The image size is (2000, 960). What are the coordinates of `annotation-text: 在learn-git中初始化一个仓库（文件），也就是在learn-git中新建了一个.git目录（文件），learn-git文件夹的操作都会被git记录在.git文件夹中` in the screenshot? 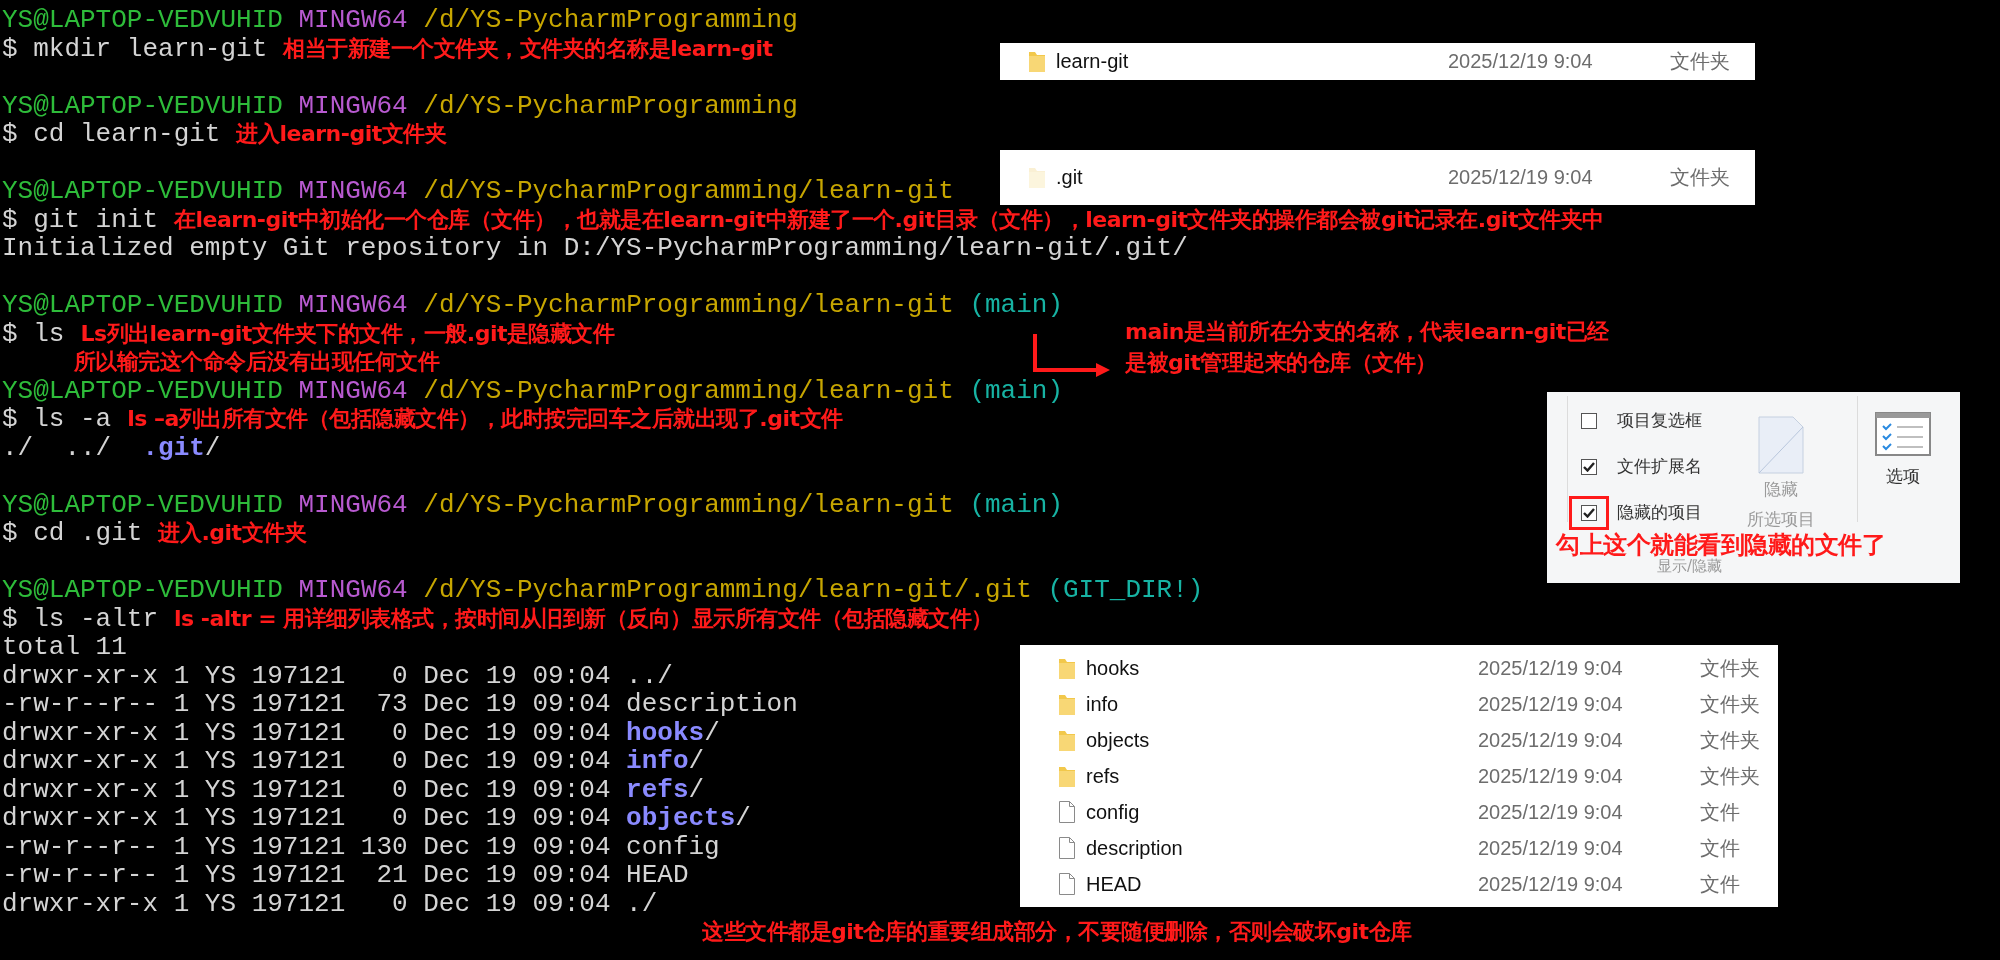 It's located at (889, 219).